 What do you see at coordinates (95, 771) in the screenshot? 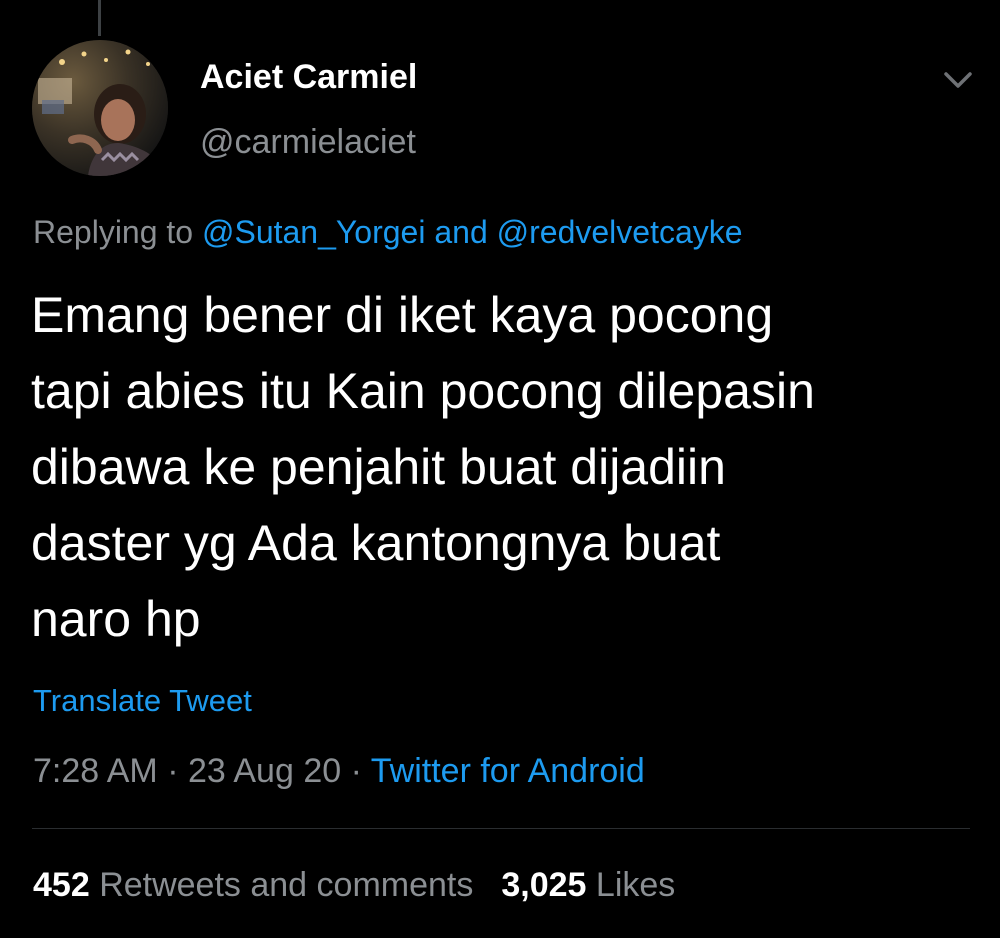
I see `tweet-time: 7:28 AM` at bounding box center [95, 771].